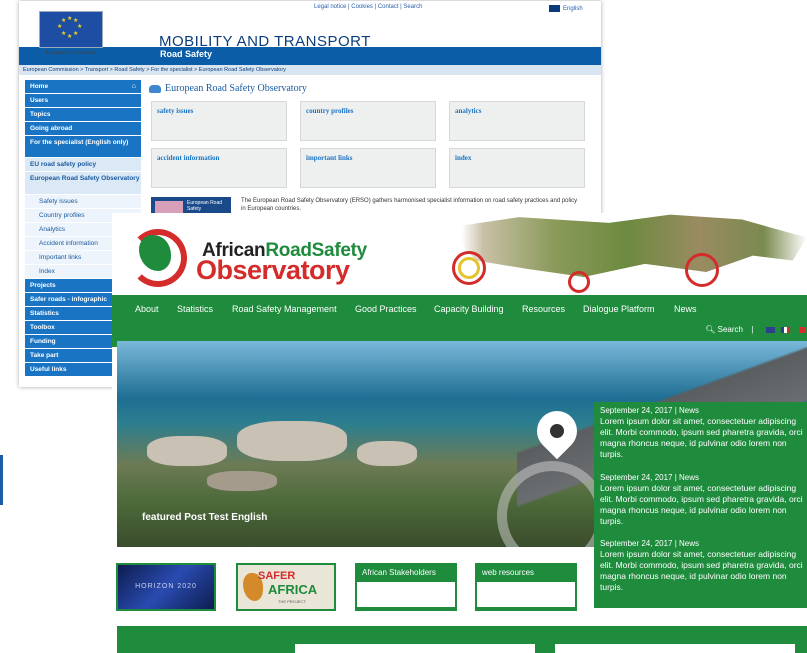 The height and width of the screenshot is (653, 807). I want to click on safer-africa-banner: SAFER AFRICA THE PROJECT, so click(286, 587).